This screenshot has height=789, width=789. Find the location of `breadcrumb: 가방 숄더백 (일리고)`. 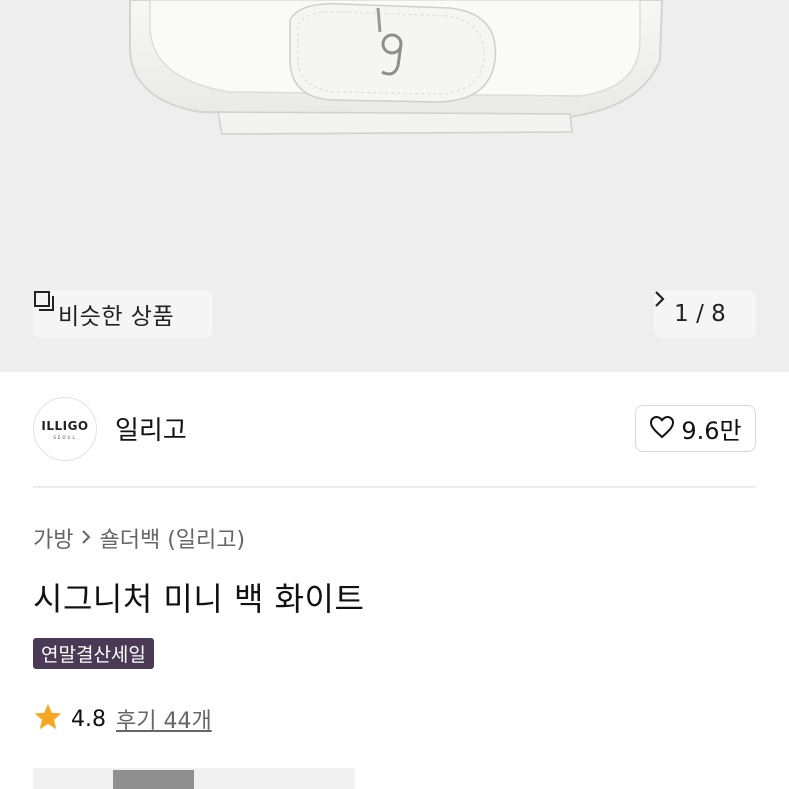

breadcrumb: 가방 숄더백 (일리고) is located at coordinates (139, 538).